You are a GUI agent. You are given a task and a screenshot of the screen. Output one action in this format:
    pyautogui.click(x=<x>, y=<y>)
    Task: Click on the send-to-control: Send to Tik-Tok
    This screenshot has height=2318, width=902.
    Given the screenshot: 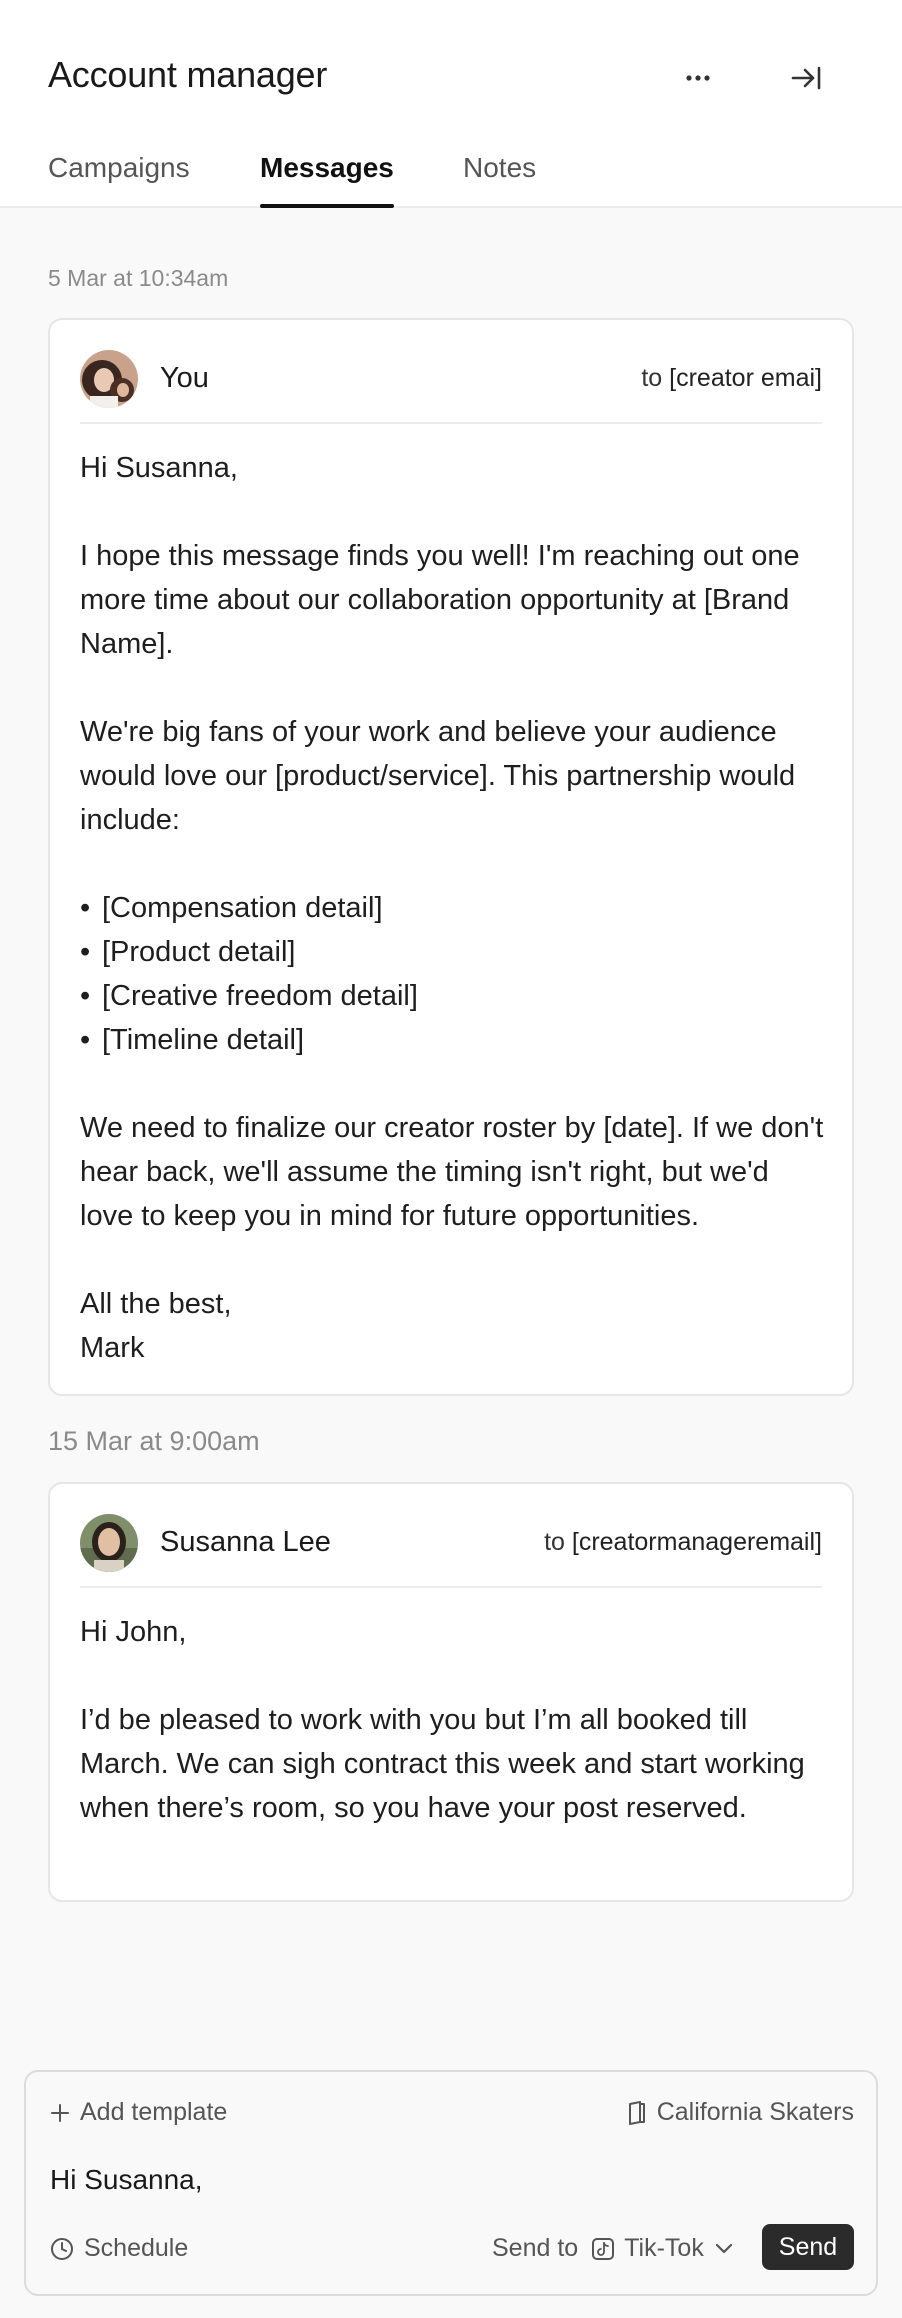 What is the action you would take?
    pyautogui.click(x=613, y=2248)
    